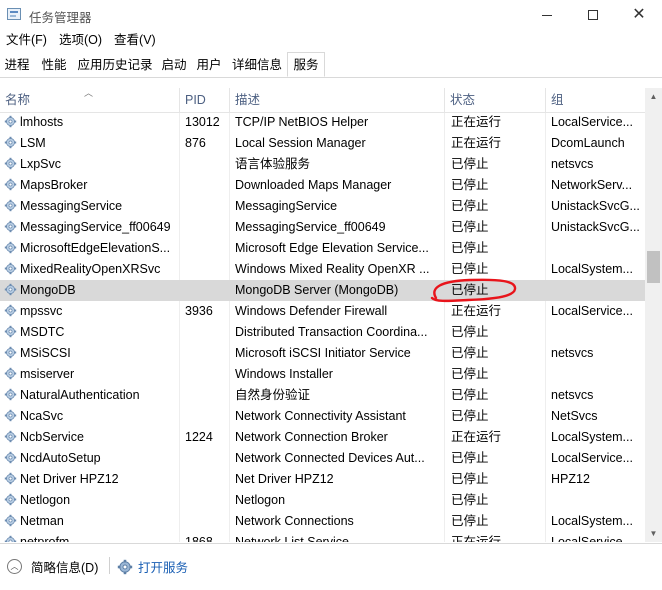 This screenshot has height=590, width=662. Describe the element at coordinates (495, 100) in the screenshot. I see `column-header-status: 状态` at that location.